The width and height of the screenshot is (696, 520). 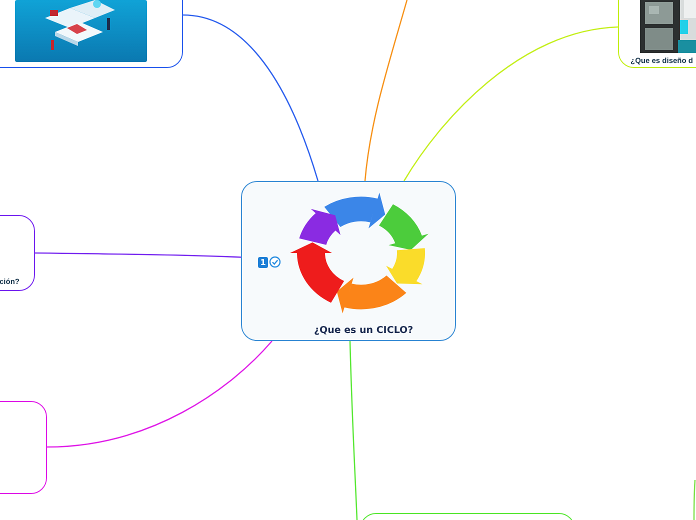 What do you see at coordinates (263, 262) in the screenshot?
I see `priority-badge: 1` at bounding box center [263, 262].